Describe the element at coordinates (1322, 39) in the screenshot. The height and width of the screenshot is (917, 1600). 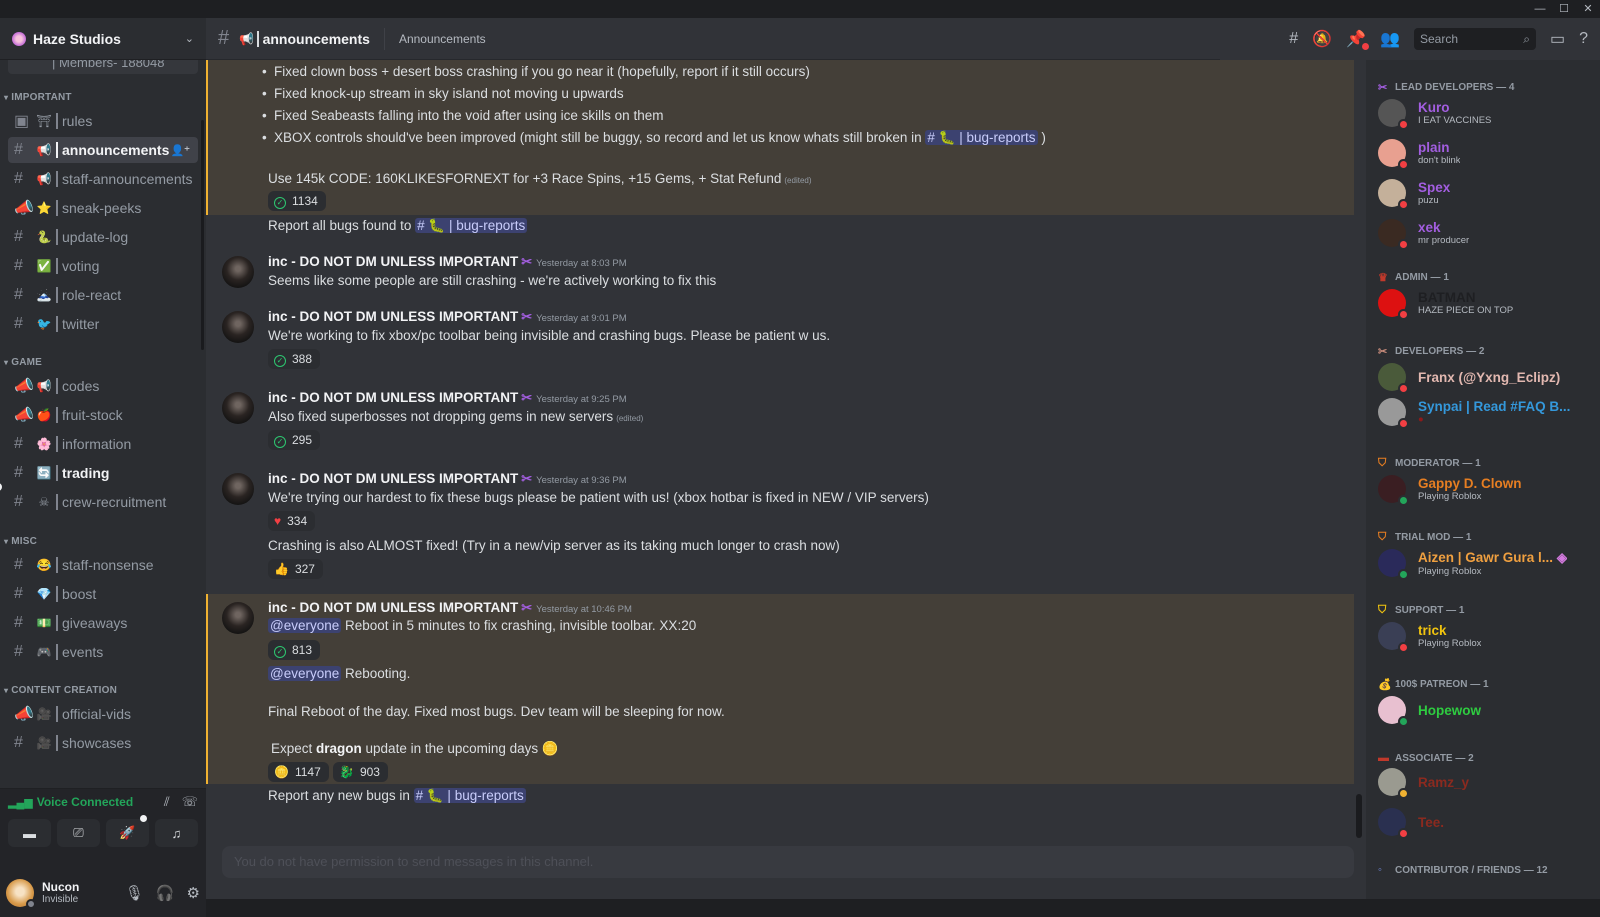
I see `mute-notifications-icon: 🔕` at that location.